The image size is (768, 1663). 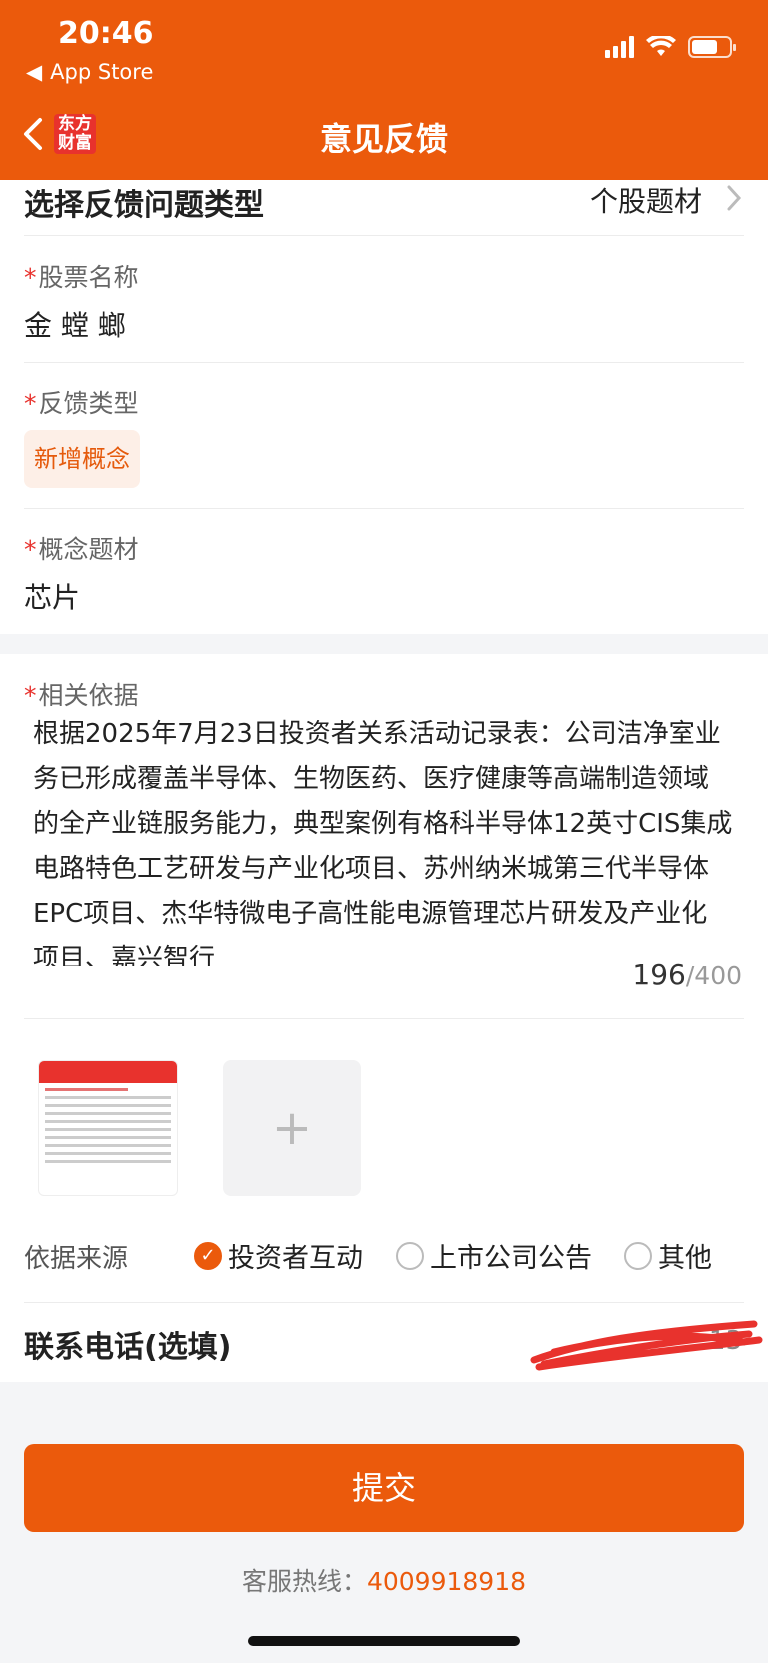 I want to click on chevron-right-icon, so click(x=734, y=198).